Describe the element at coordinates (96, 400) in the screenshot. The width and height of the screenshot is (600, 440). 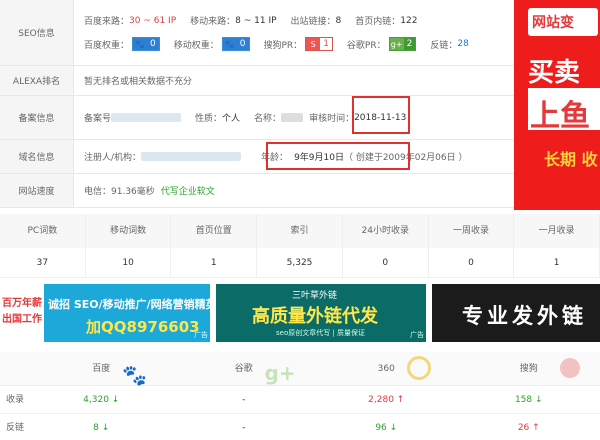
I see `baidu-index-value: 4,320` at that location.